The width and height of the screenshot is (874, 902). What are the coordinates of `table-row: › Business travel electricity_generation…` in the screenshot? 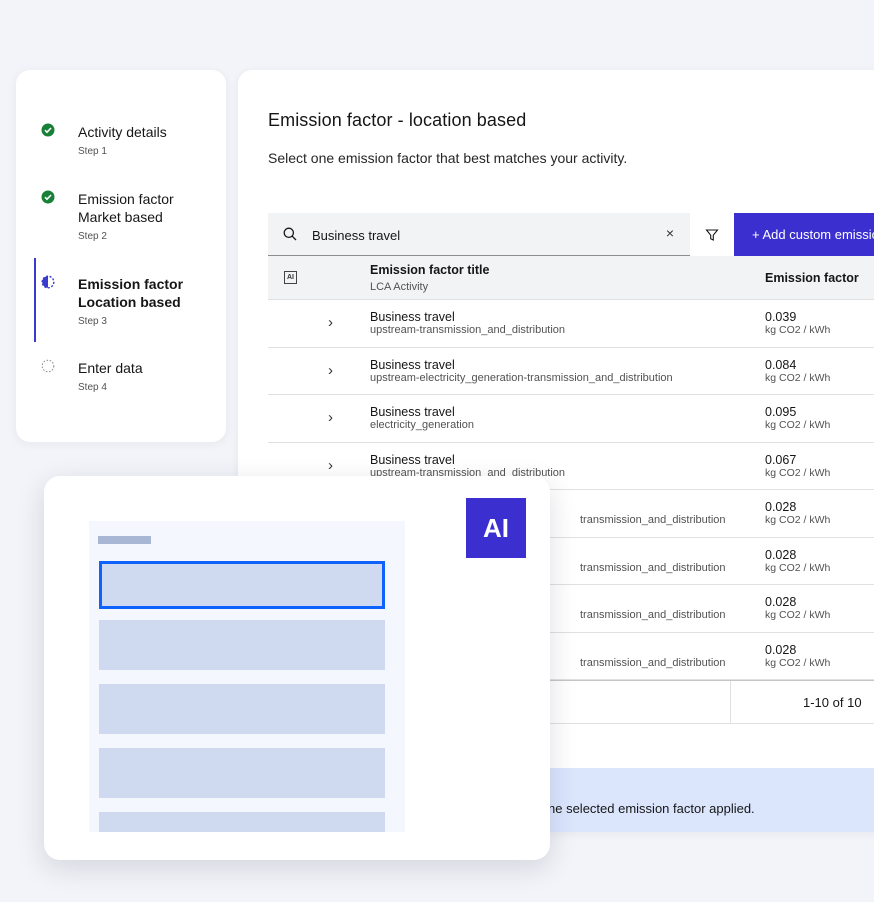 It's located at (571, 419).